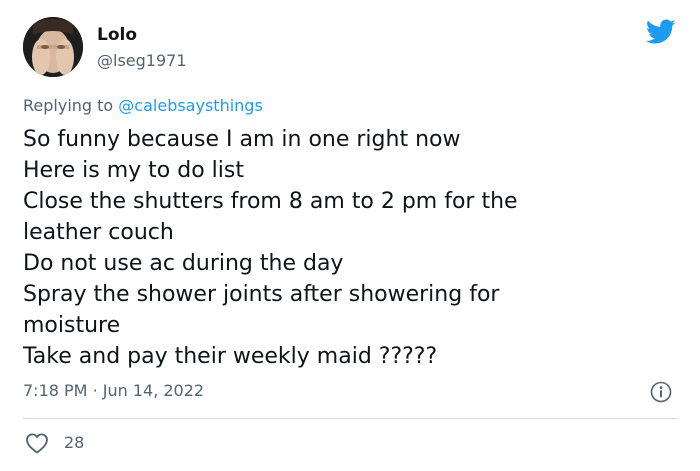 The width and height of the screenshot is (700, 471). Describe the element at coordinates (133, 170) in the screenshot. I see `tweet-text-line: Here is my to do list` at that location.